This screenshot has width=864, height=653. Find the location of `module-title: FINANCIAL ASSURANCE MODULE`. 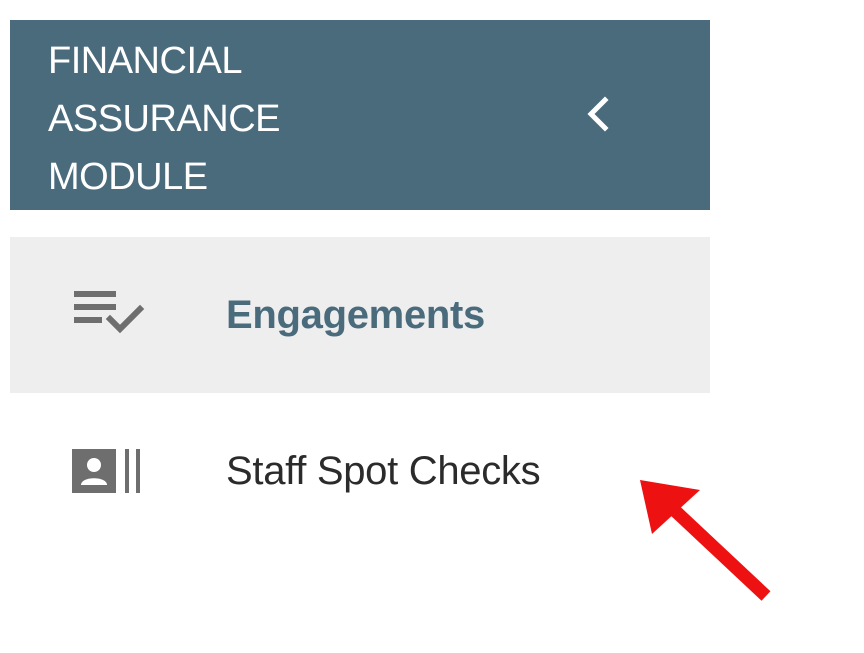

module-title: FINANCIAL ASSURANCE MODULE is located at coordinates (164, 119).